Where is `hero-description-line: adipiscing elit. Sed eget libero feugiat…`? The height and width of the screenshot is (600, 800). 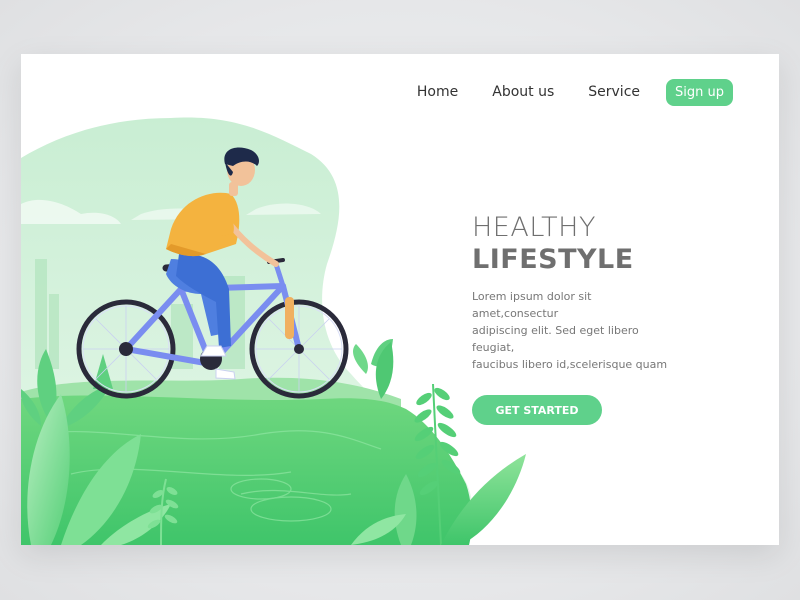
hero-description-line: adipiscing elit. Sed eget libero feugiat… is located at coordinates (555, 339).